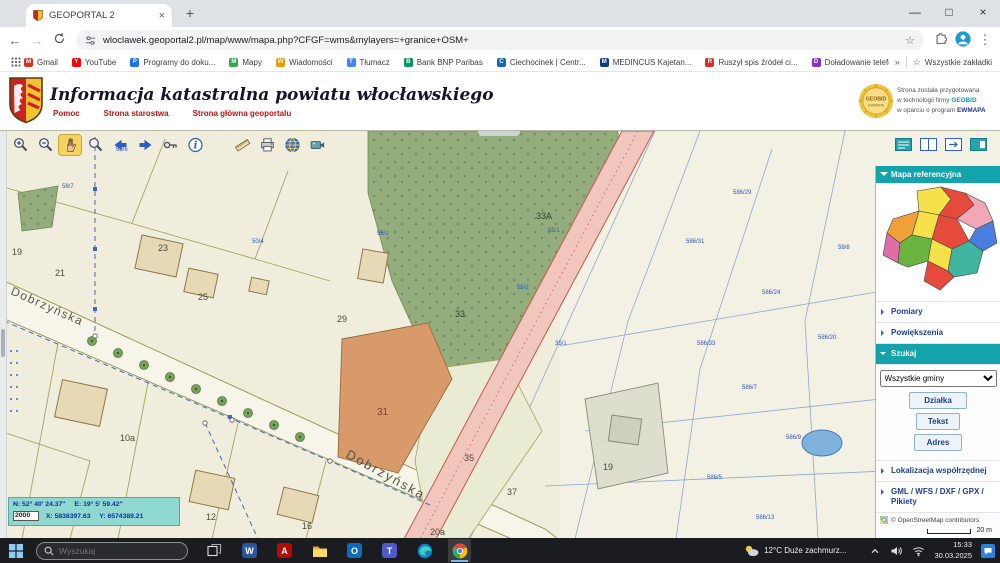 This screenshot has width=1000, height=563. I want to click on volume-icon, so click(896, 551).